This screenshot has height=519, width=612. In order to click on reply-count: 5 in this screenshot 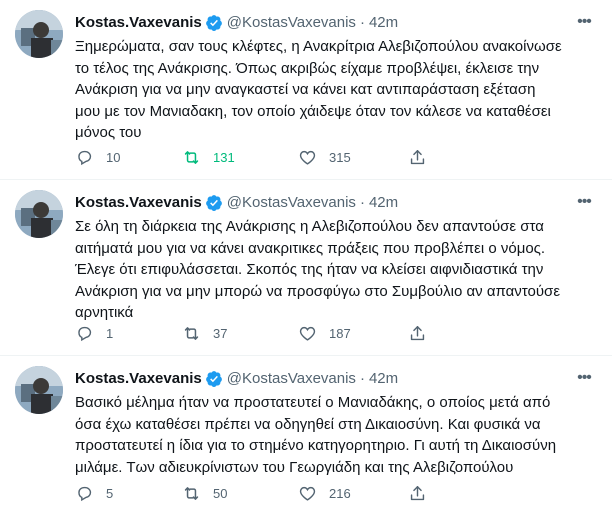, I will do `click(110, 493)`.